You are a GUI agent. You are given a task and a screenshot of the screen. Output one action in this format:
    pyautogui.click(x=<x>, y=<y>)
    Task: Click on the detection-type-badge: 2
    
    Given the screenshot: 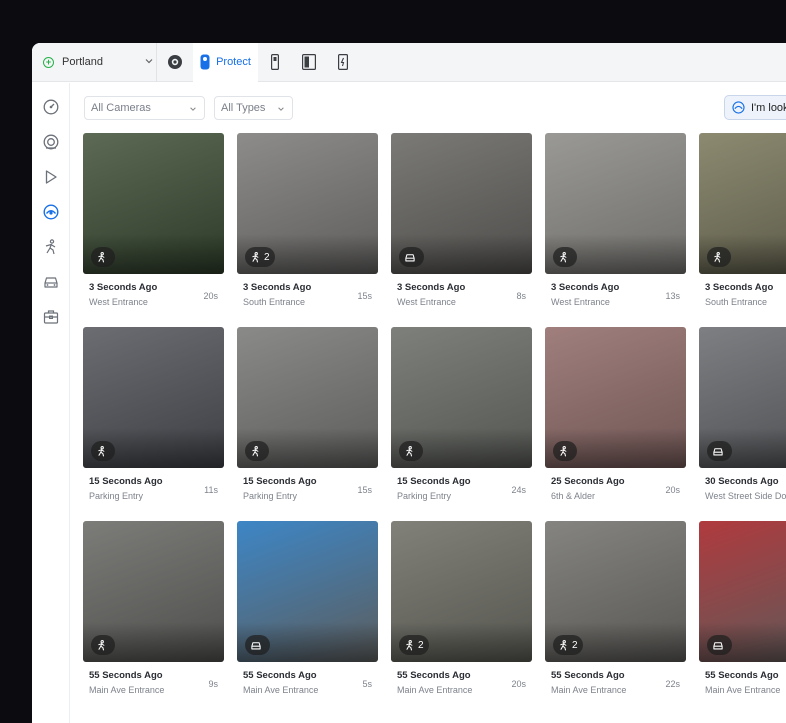 What is the action you would take?
    pyautogui.click(x=260, y=257)
    